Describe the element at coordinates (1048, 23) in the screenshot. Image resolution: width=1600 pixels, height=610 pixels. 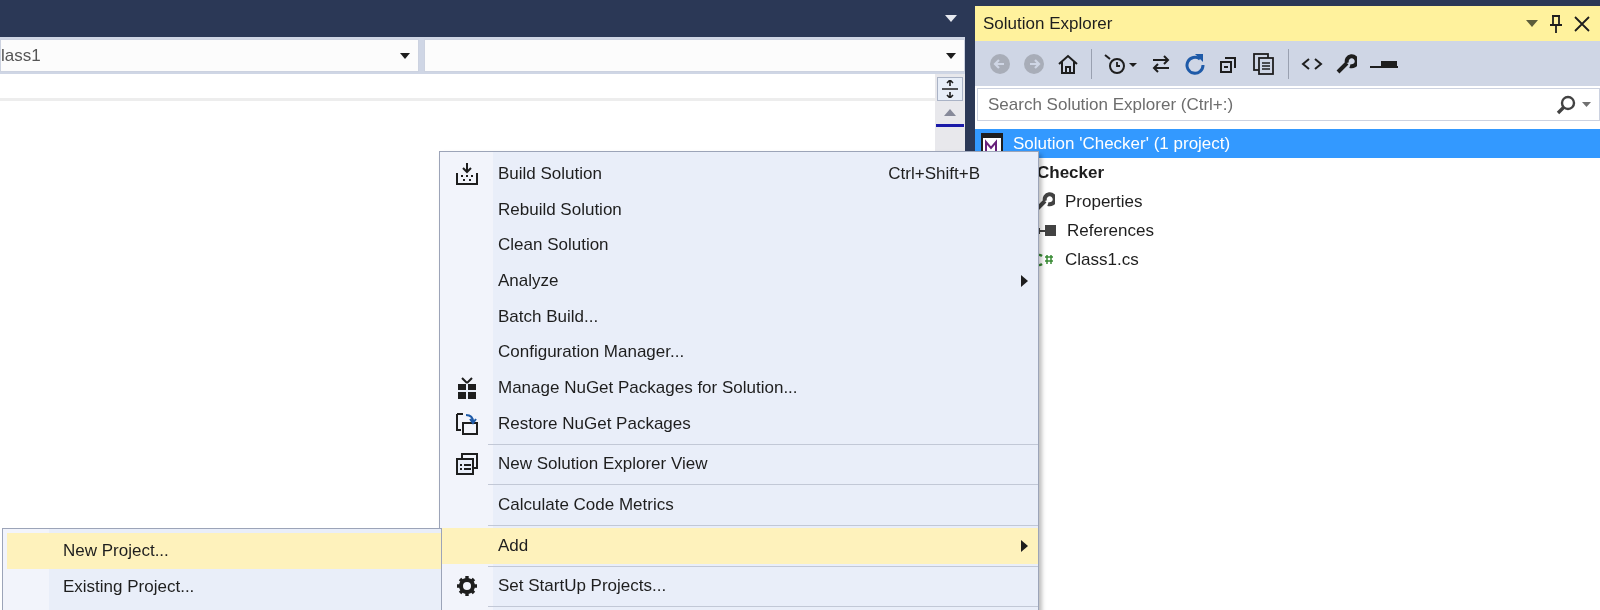
I see `panel-title: Solution Explorer` at that location.